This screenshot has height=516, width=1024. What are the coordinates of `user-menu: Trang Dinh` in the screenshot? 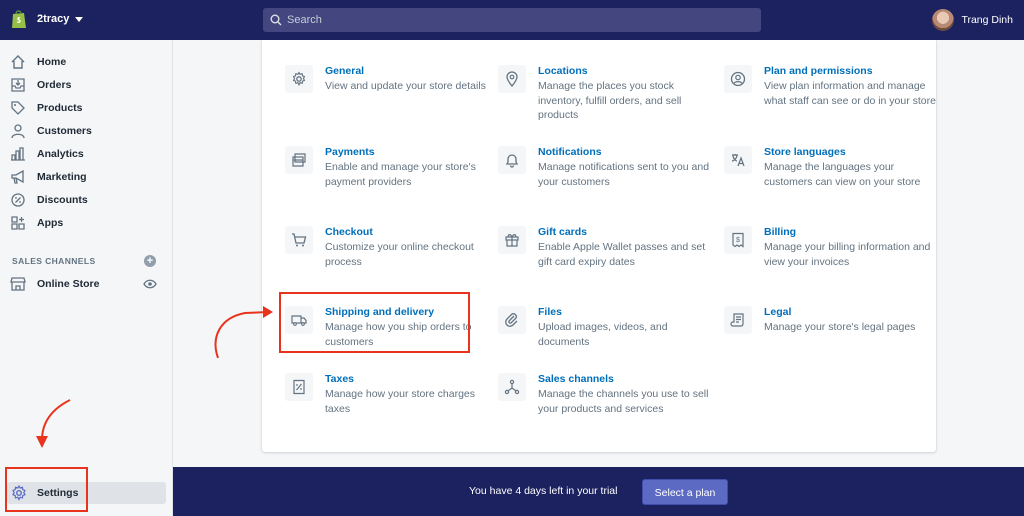 It's located at (972, 20).